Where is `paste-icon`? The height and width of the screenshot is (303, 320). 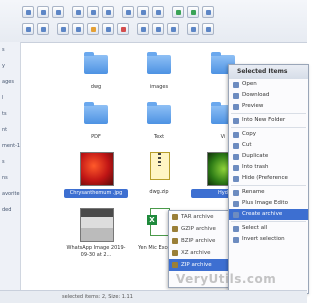
paste-icon is located at coordinates (158, 12).